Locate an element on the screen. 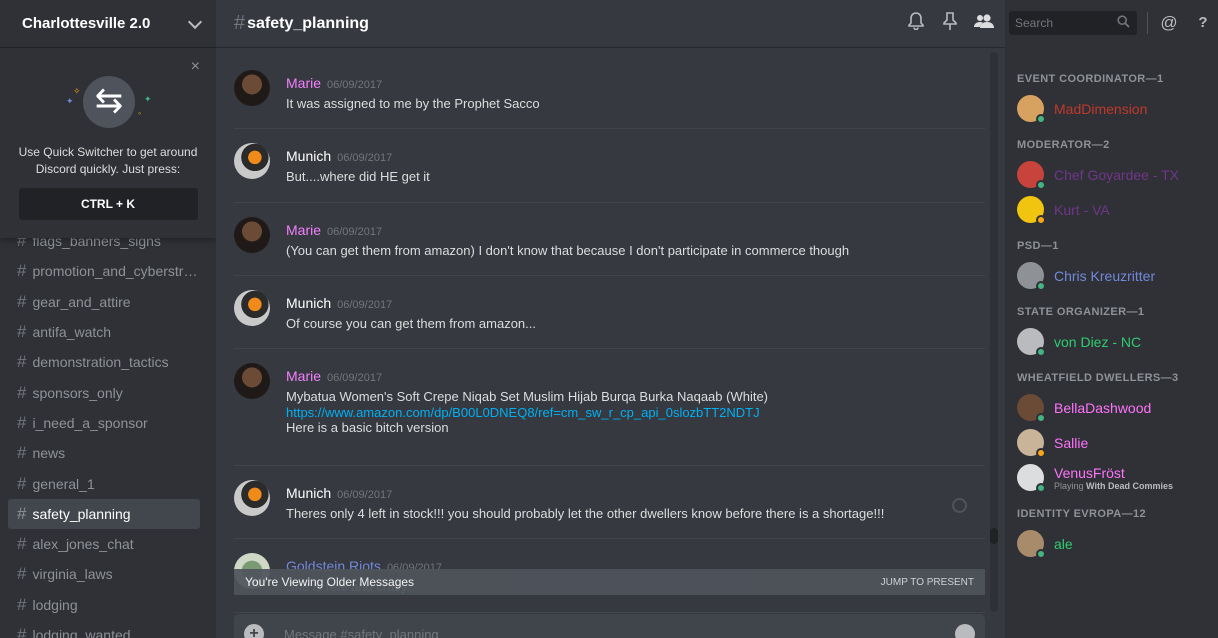 This screenshot has width=1218, height=638. message-composer: + is located at coordinates (609, 626).